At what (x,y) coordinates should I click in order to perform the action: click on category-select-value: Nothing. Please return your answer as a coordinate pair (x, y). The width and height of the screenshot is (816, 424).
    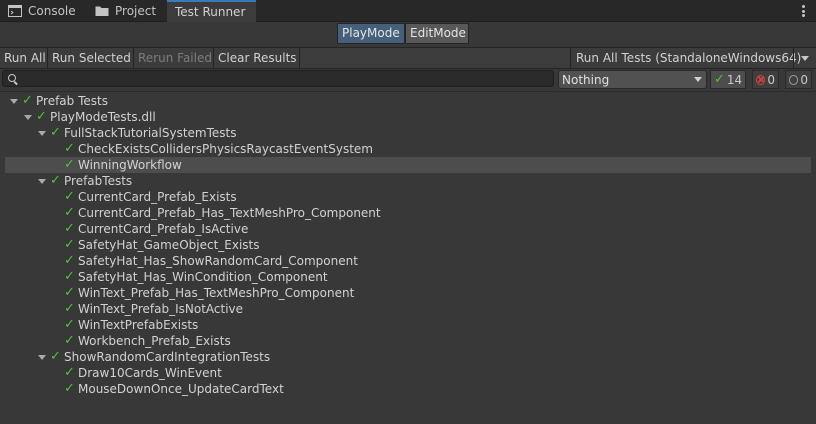
    Looking at the image, I should click on (586, 80).